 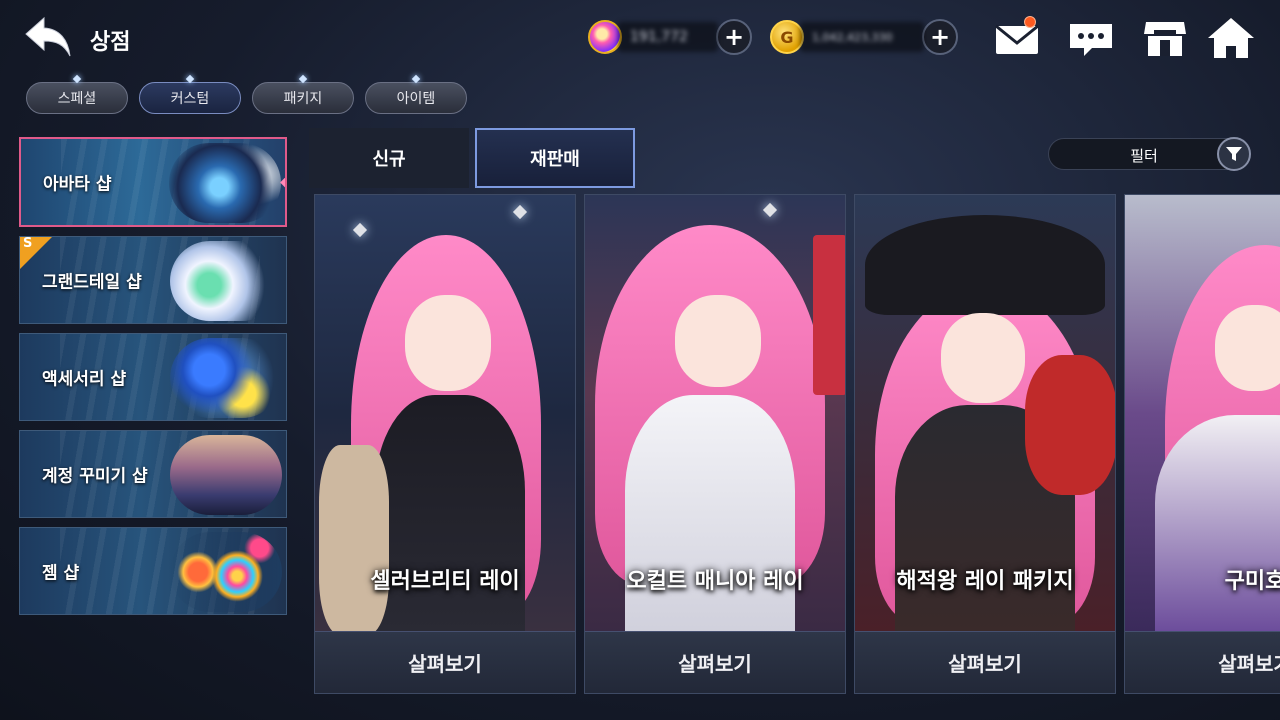 I want to click on chat-icon, so click(x=1091, y=38).